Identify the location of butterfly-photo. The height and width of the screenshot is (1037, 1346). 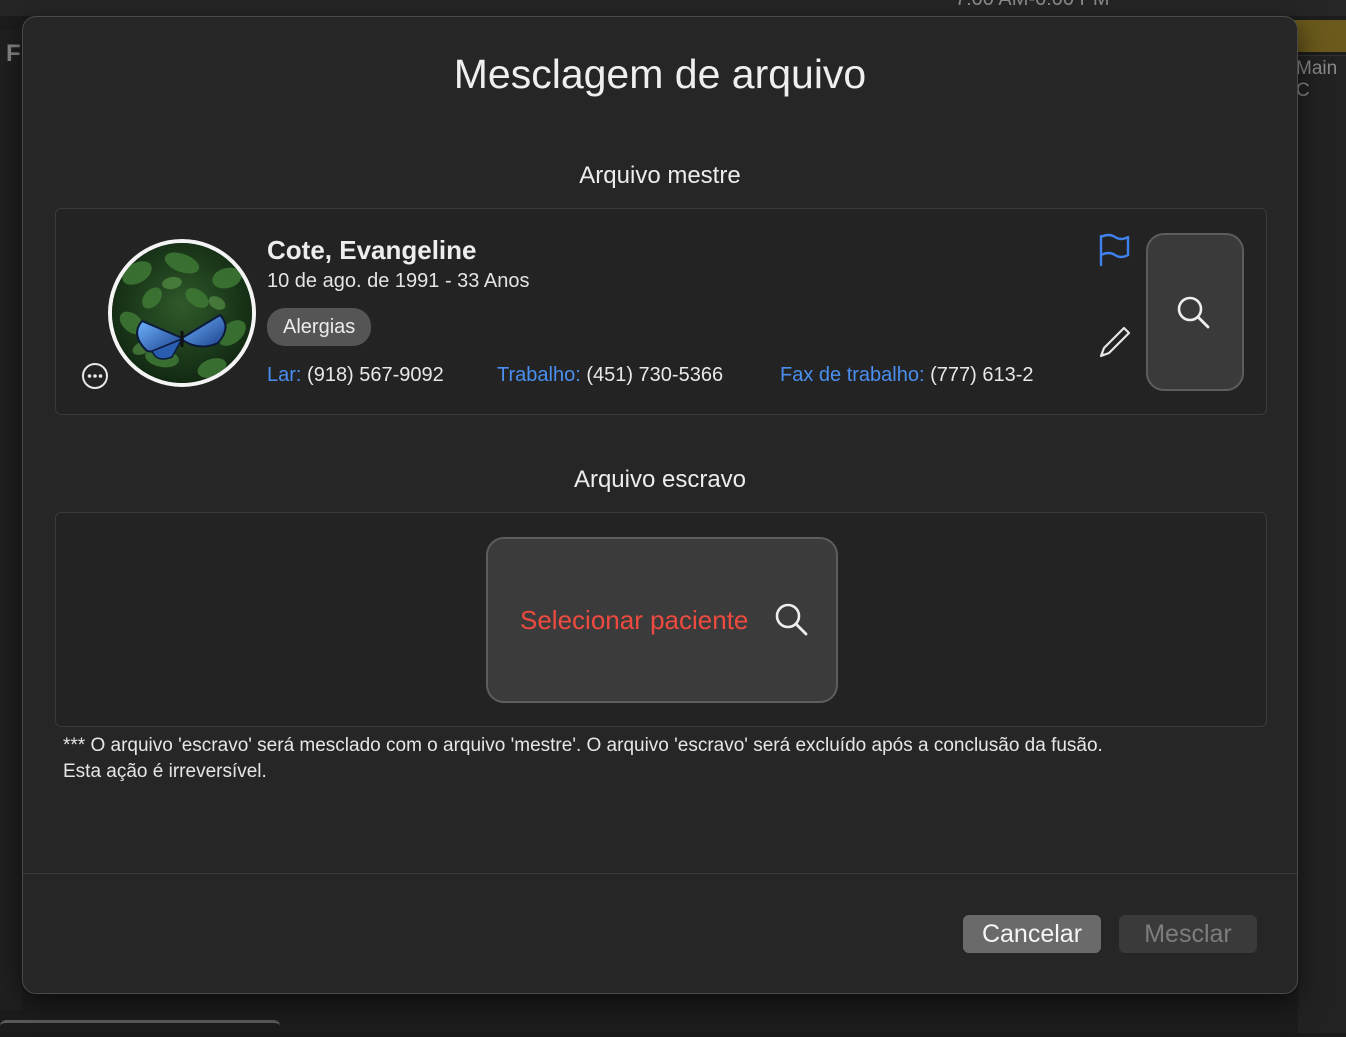
(182, 313).